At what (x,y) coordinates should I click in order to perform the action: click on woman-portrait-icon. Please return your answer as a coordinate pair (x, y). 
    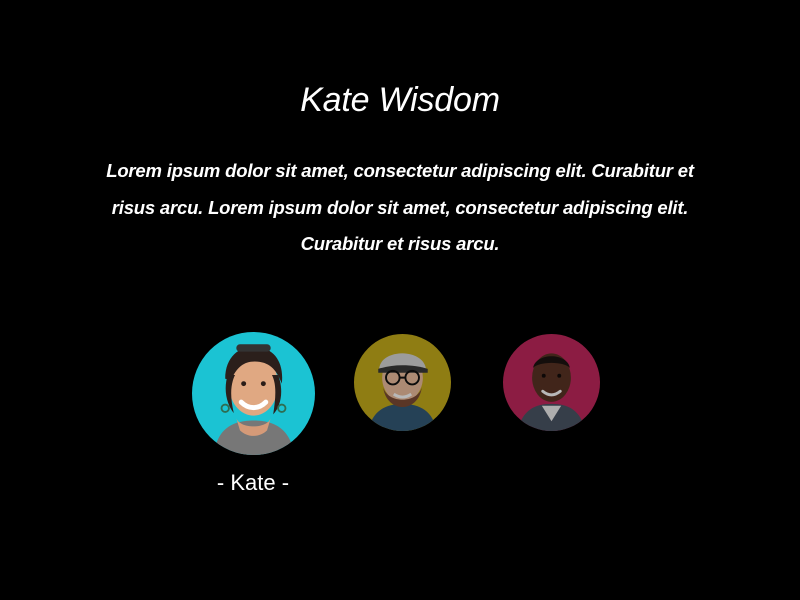
    Looking at the image, I should click on (253, 393).